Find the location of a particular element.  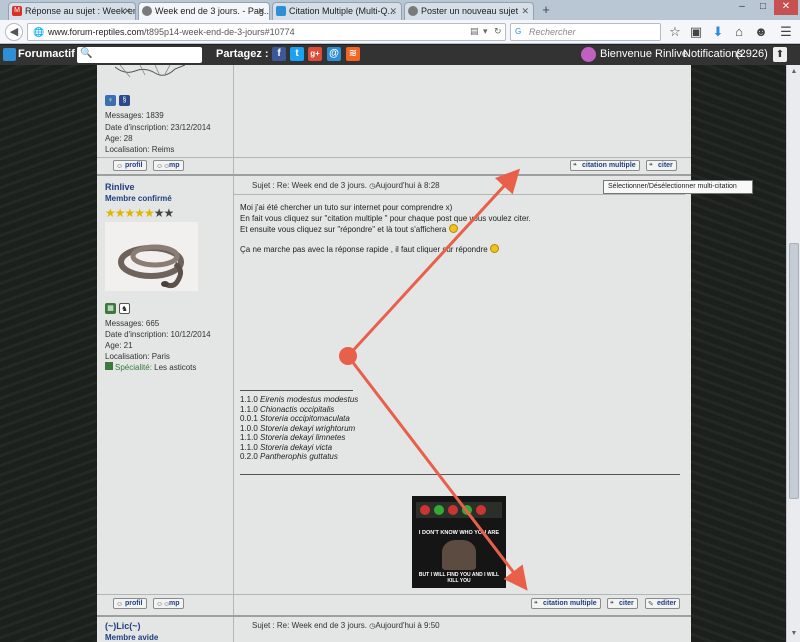

mp-button-label: mp is located at coordinates (174, 165).